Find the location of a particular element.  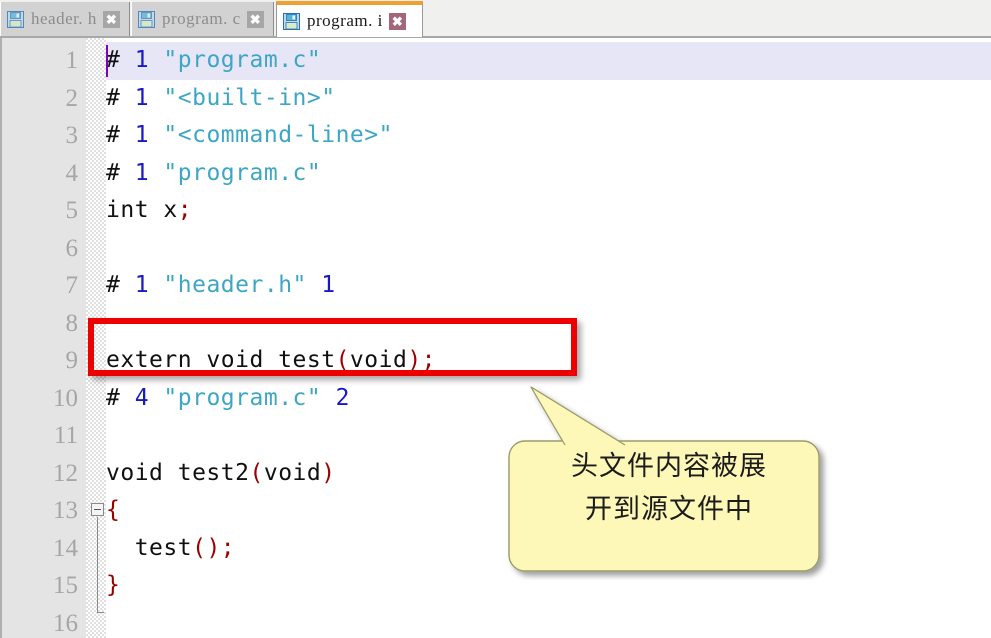

line-number: 10 is located at coordinates (65, 398).